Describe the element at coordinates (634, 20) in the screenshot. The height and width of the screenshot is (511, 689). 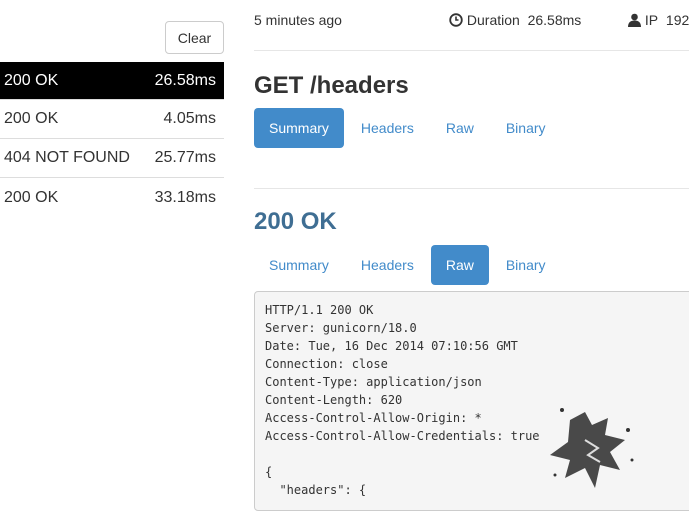
I see `user-icon` at that location.